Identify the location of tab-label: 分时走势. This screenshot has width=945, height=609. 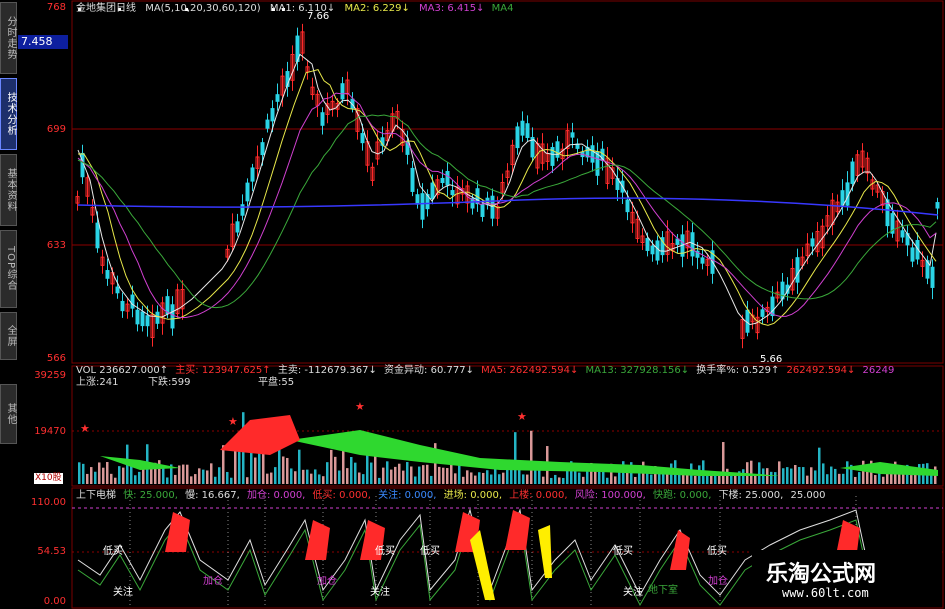
(10, 38).